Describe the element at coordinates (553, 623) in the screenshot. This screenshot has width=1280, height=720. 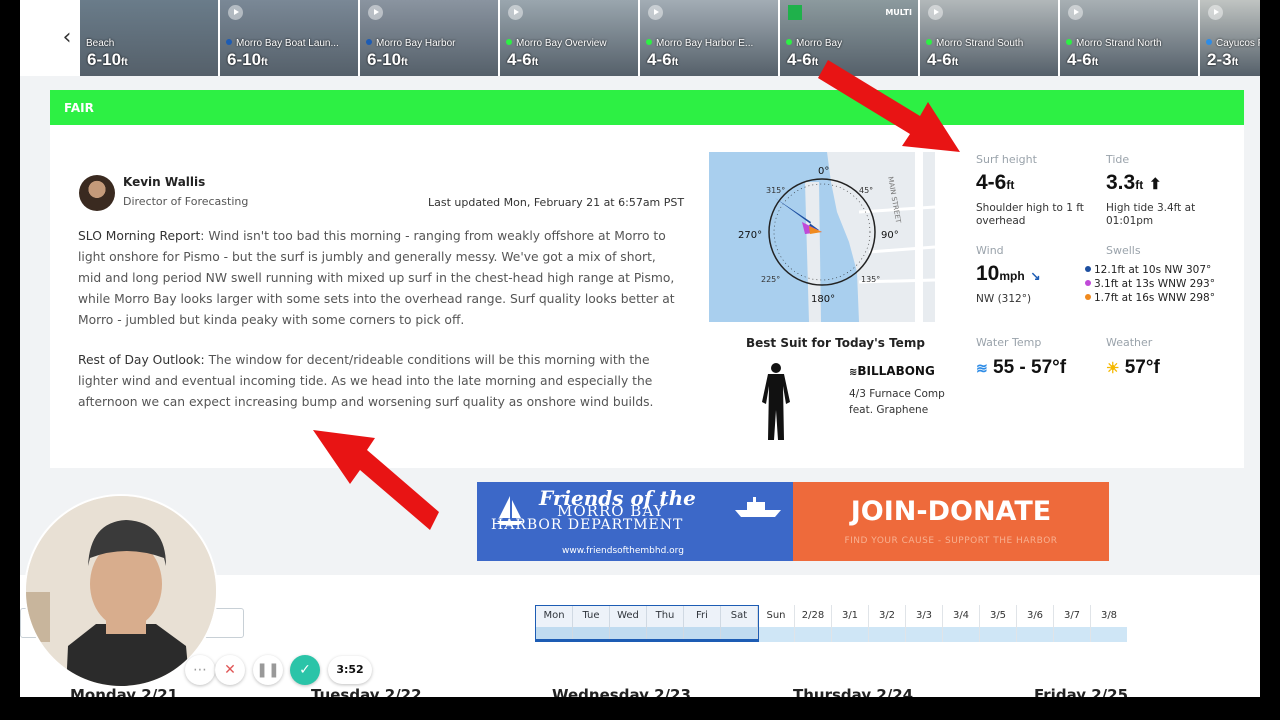
I see `day-cell: Mon` at that location.